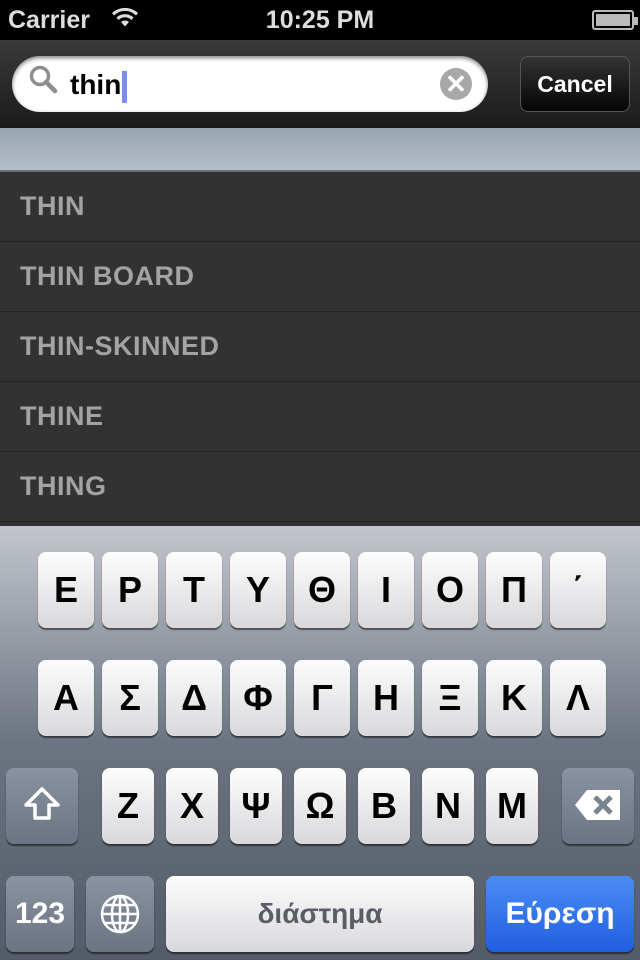 The height and width of the screenshot is (960, 640). Describe the element at coordinates (514, 590) in the screenshot. I see `key: Π` at that location.